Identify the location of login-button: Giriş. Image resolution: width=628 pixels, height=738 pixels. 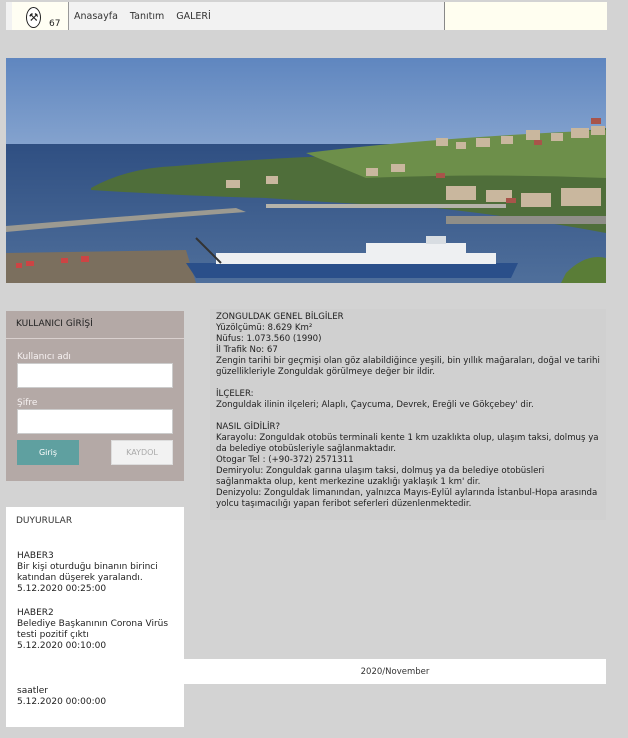
(48, 452).